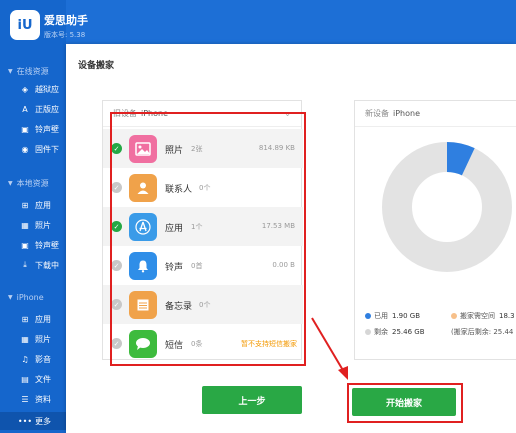  What do you see at coordinates (407, 113) in the screenshot?
I see `new-device-name: iPhone` at bounding box center [407, 113].